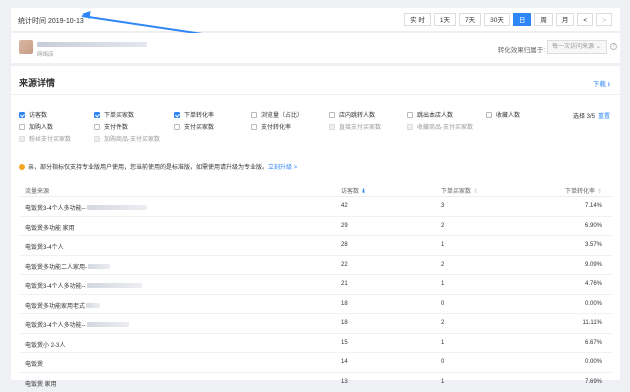 The height and width of the screenshot is (392, 630). I want to click on rate-cell: 9.09%, so click(593, 265).